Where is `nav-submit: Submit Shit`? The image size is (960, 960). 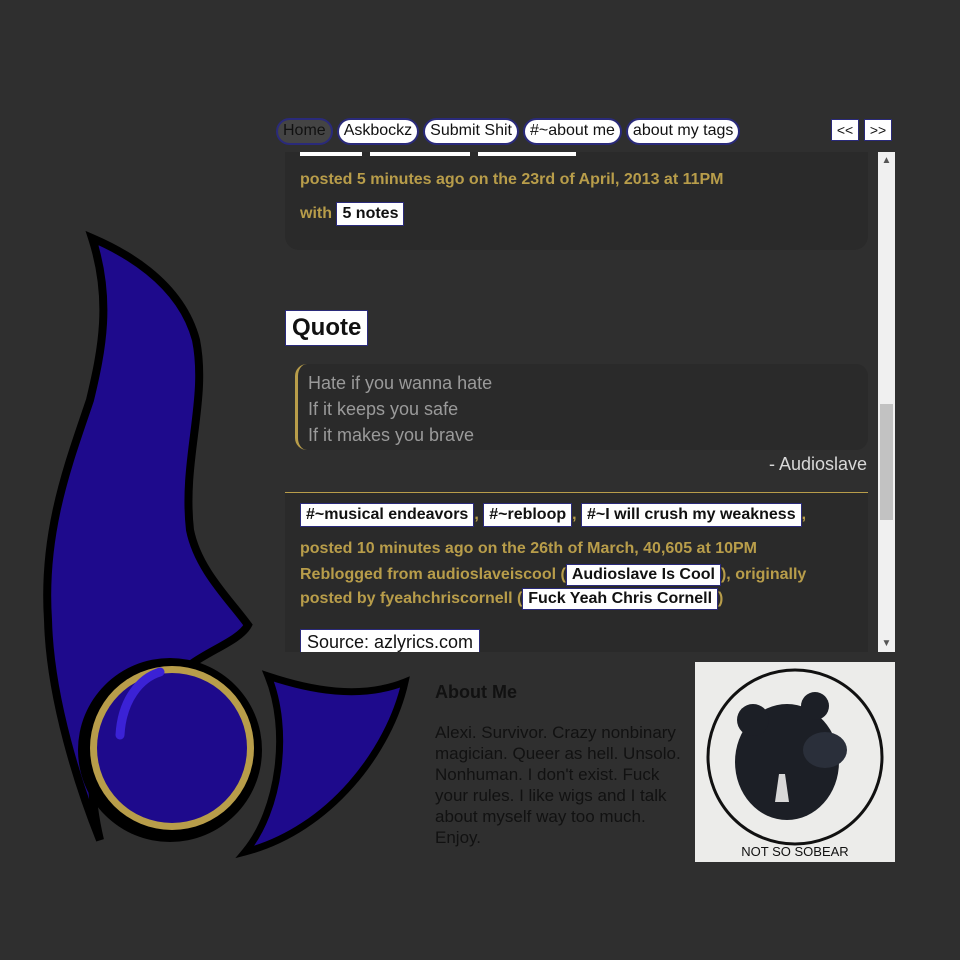
nav-submit: Submit Shit is located at coordinates (471, 131).